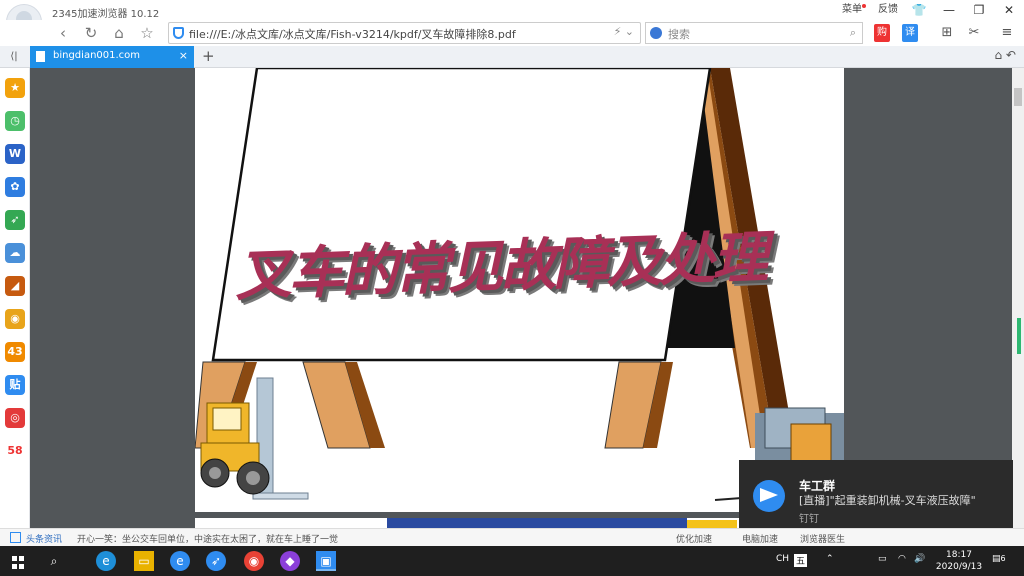 This screenshot has height=576, width=1024. I want to click on speedup-button: 电脑加速, so click(760, 538).